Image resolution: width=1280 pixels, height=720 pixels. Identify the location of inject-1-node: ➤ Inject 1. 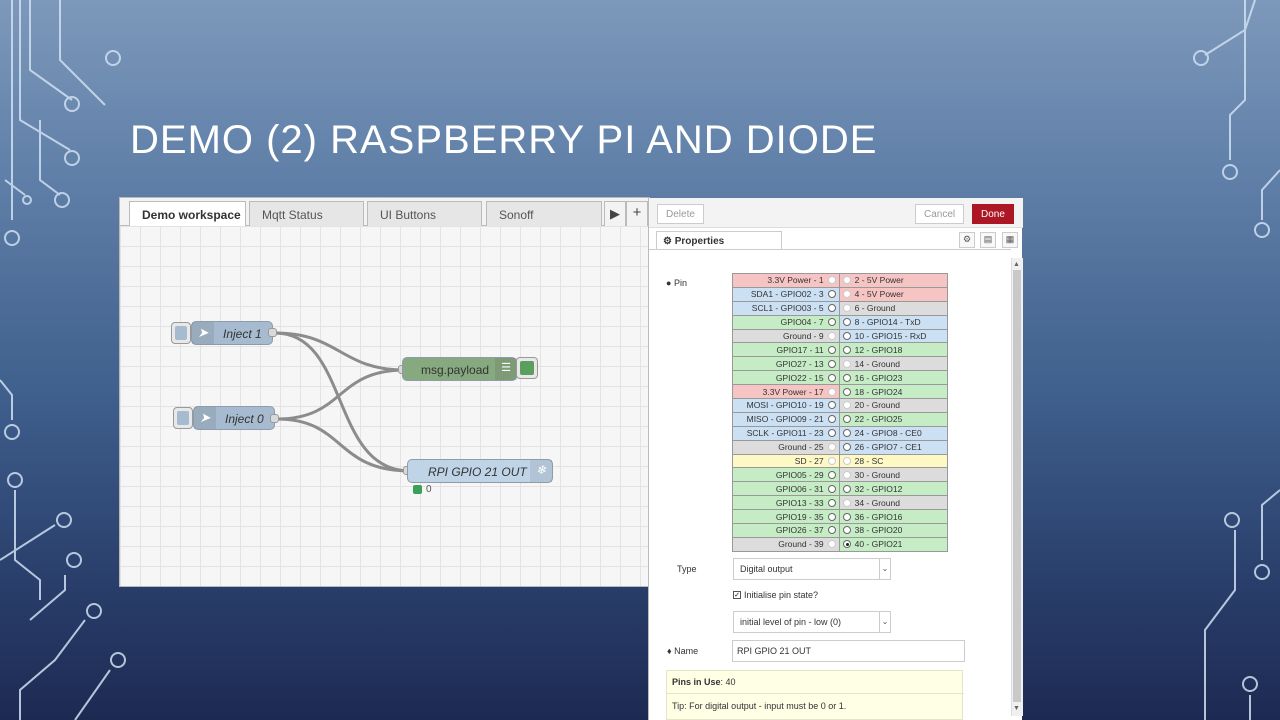
(232, 333).